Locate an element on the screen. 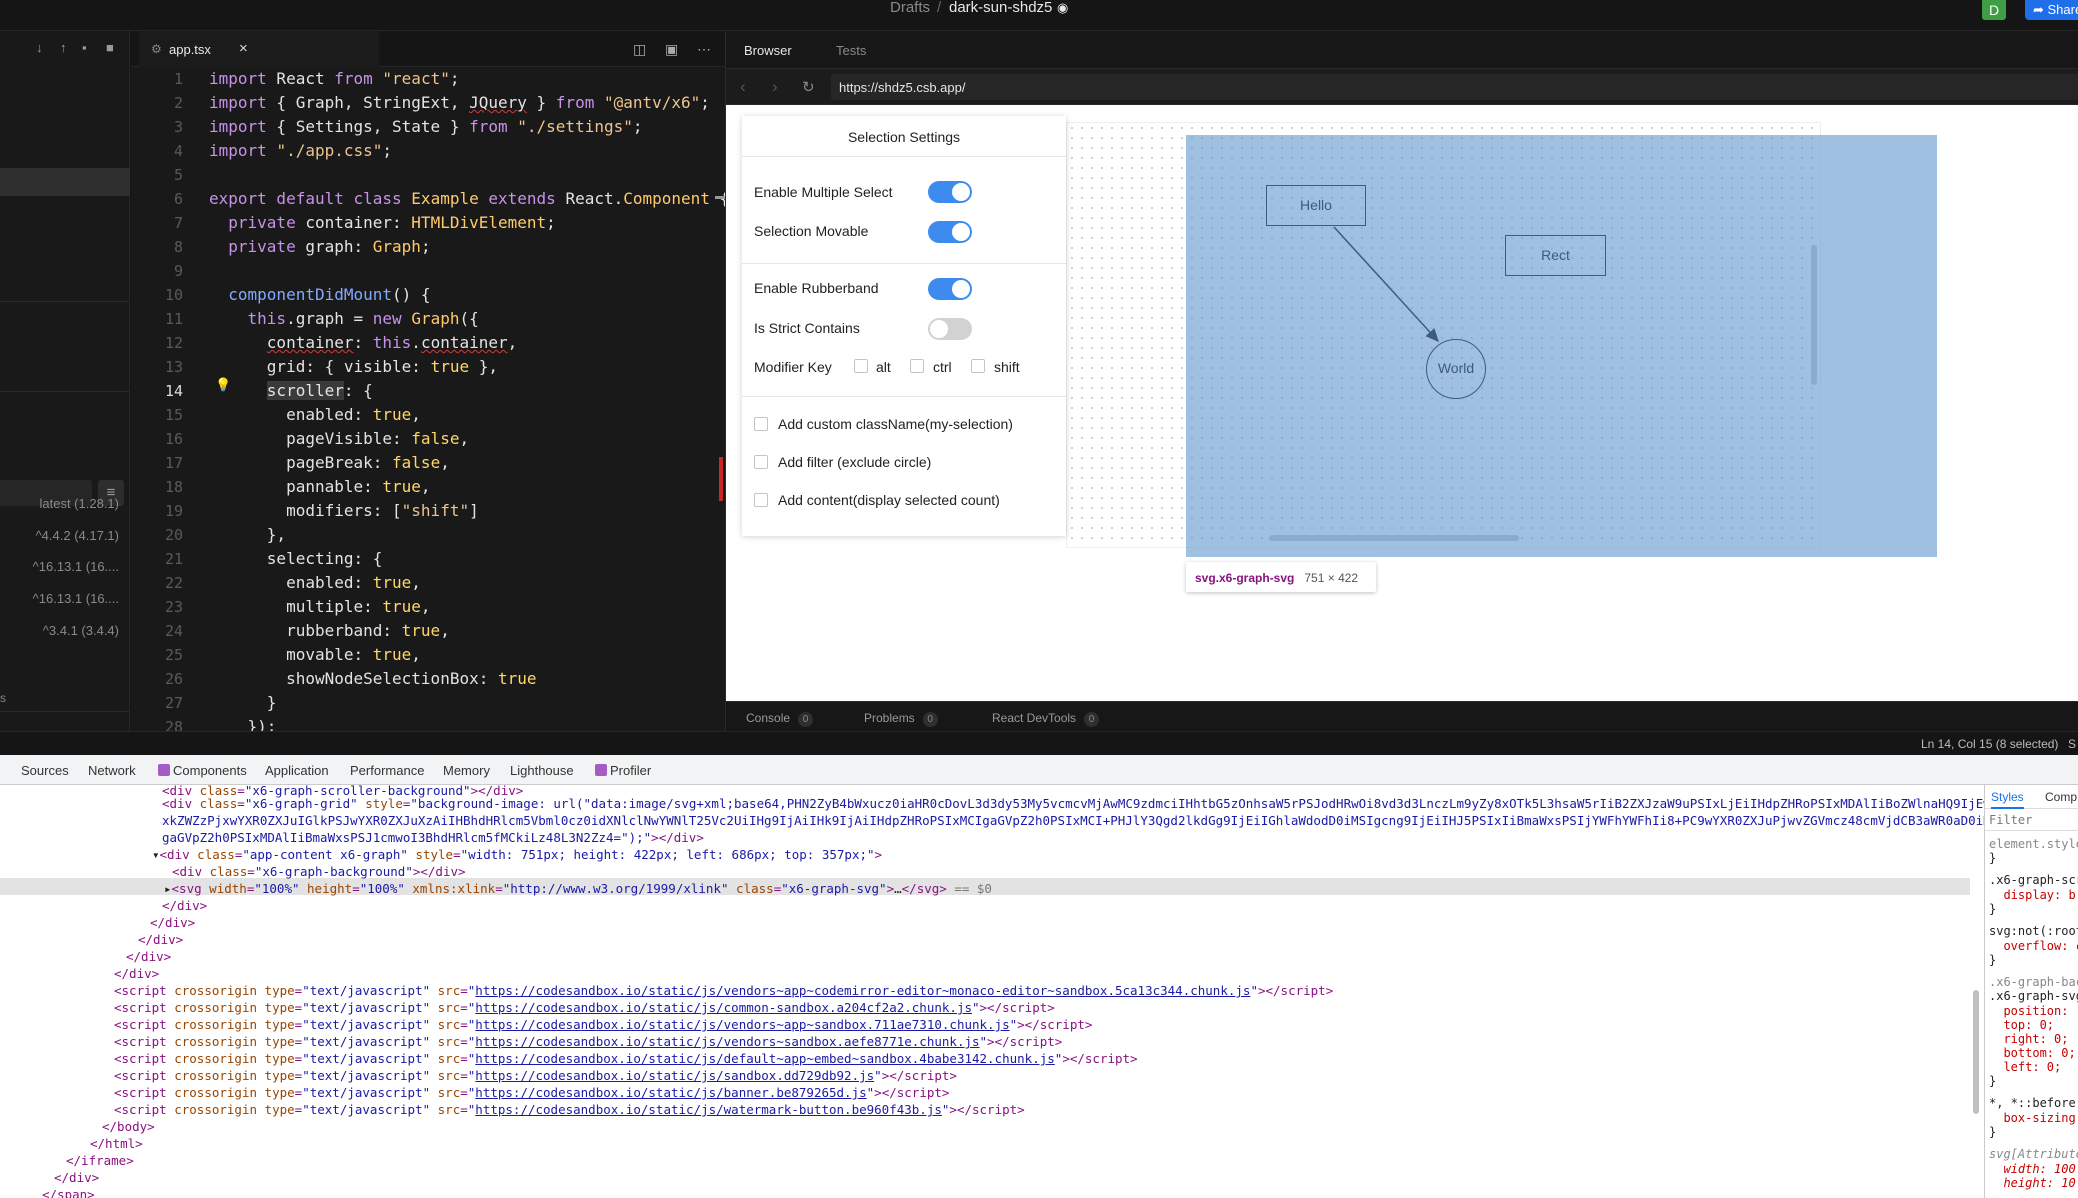 This screenshot has height=1198, width=2078. style-rule: display: b is located at coordinates (2032, 895).